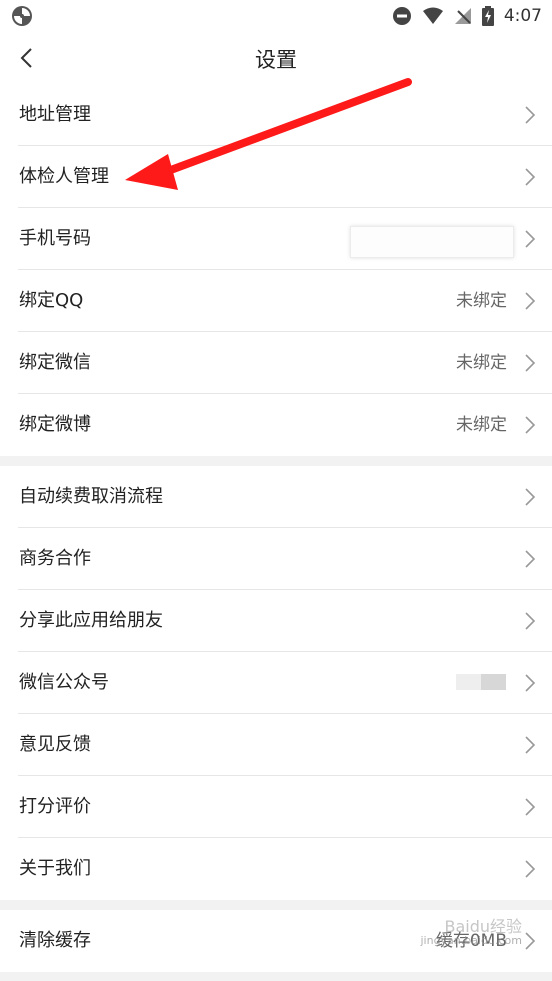 The image size is (552, 981). I want to click on row-examinee-management: 体检人管理, so click(276, 177).